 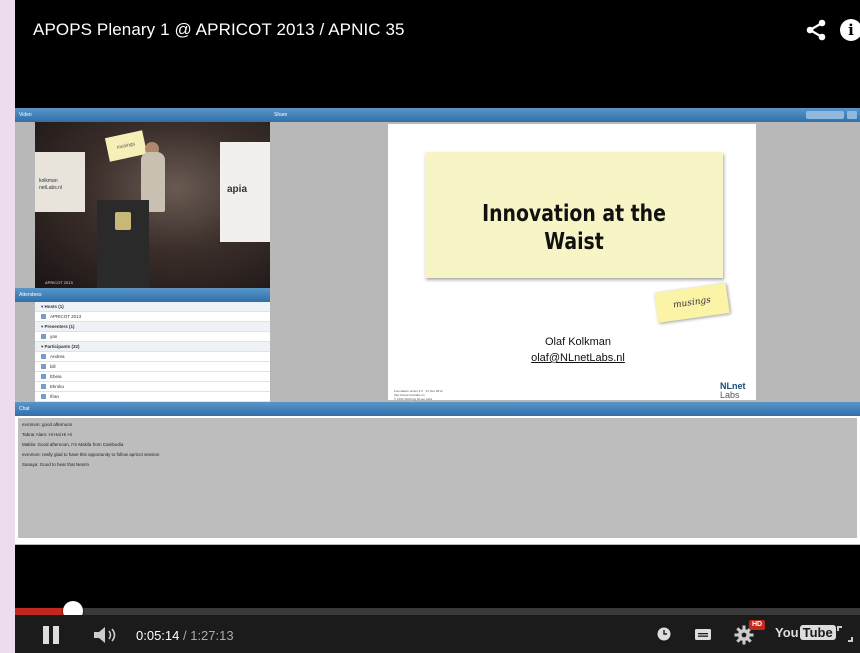 What do you see at coordinates (437, 634) in the screenshot?
I see `control-bar: 0:05:14 / 1:27:13 HD You Tube` at bounding box center [437, 634].